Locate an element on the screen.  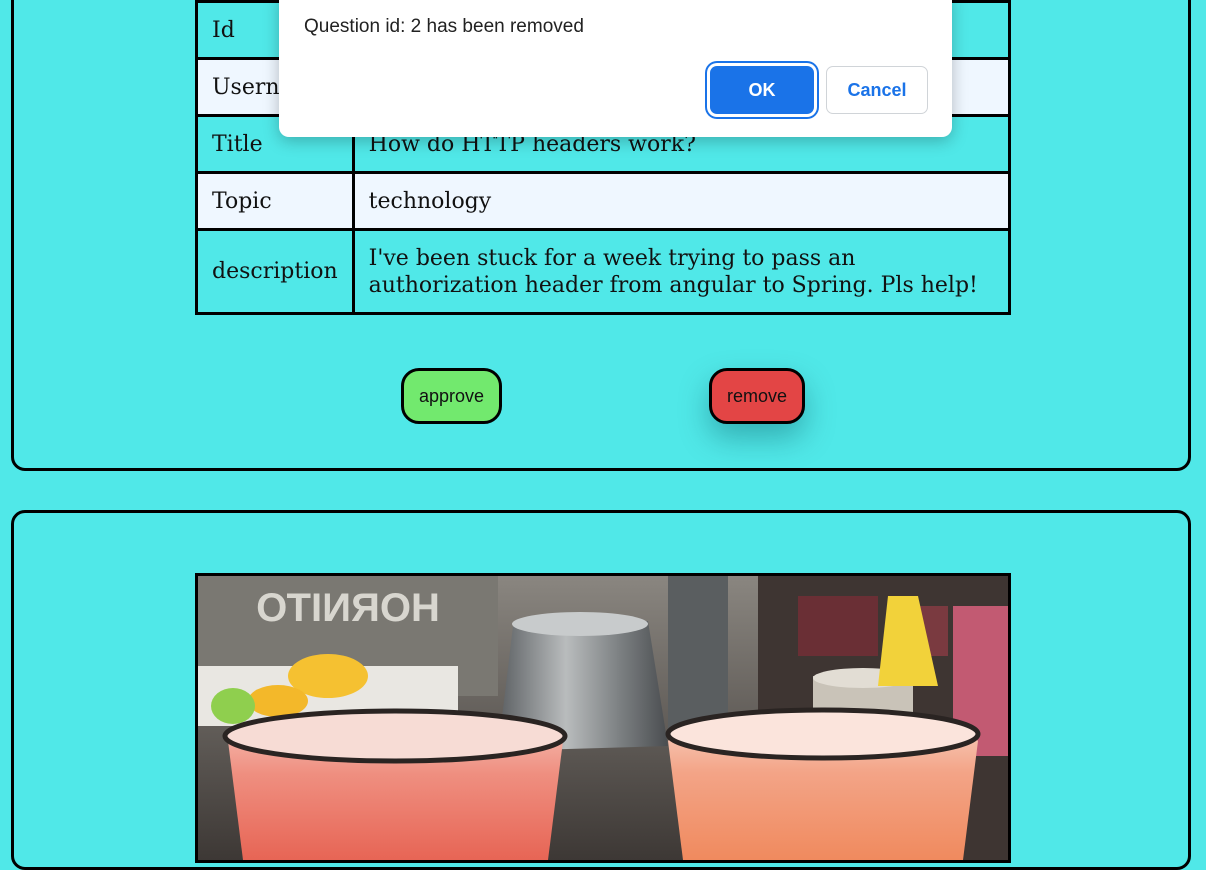
table-row: Topic technology is located at coordinates (603, 201).